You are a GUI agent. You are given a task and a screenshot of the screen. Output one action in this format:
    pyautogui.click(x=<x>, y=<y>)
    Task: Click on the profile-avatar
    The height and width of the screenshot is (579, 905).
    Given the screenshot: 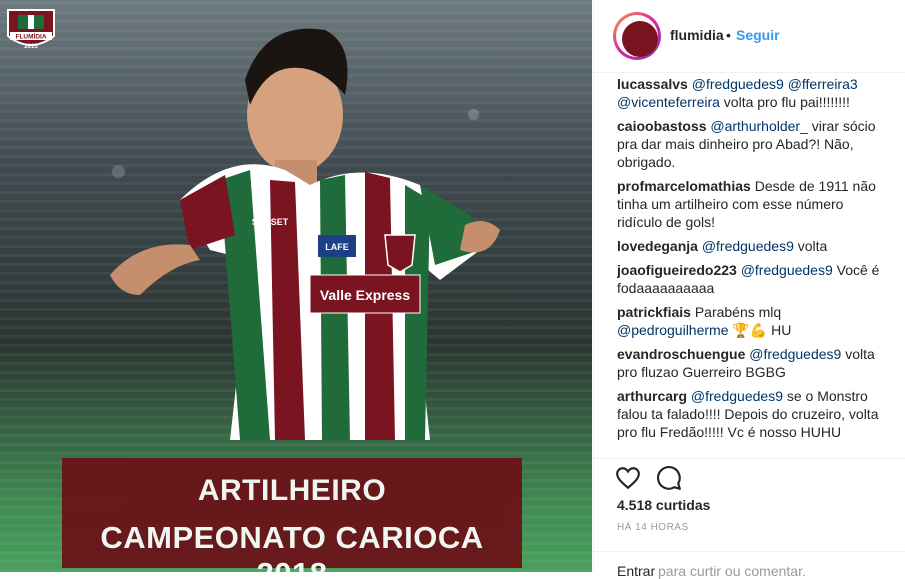 What is the action you would take?
    pyautogui.click(x=637, y=36)
    